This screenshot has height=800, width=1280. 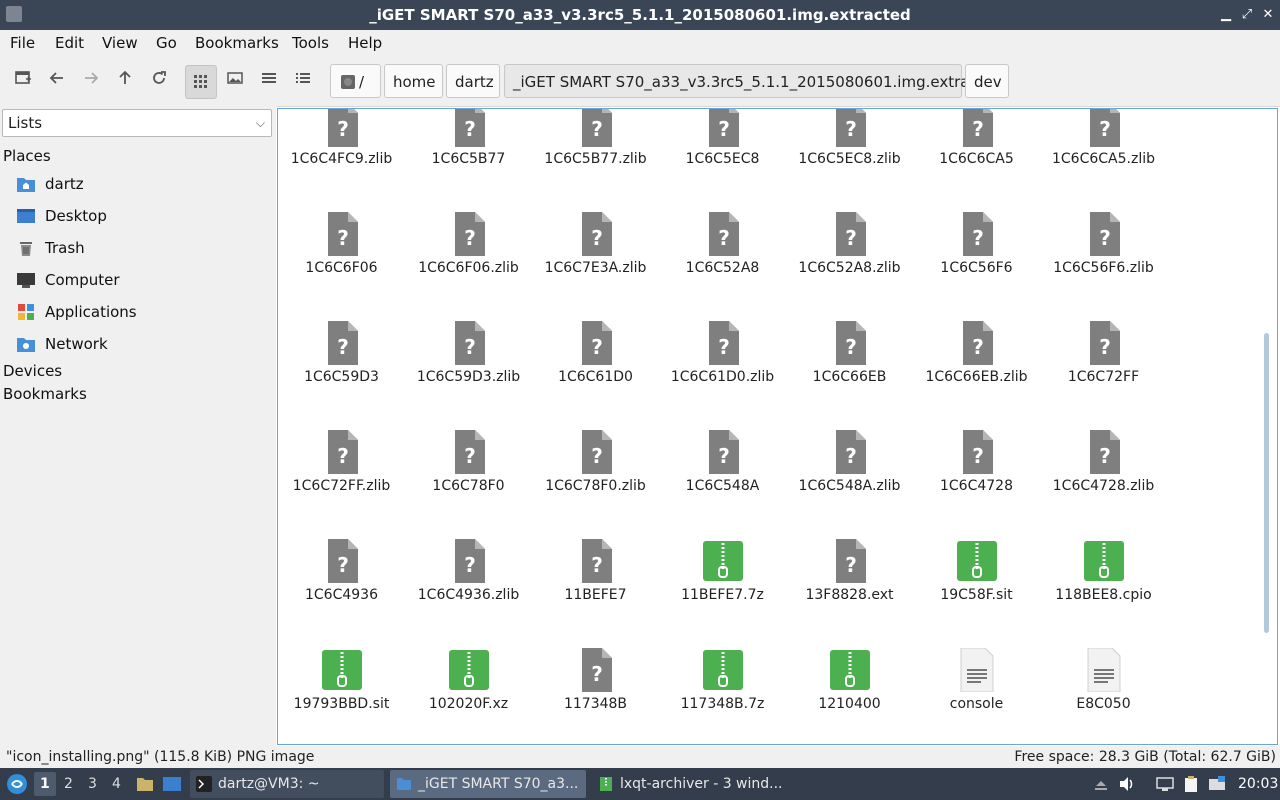 I want to click on maximize-button: ⤢, so click(x=1247, y=15).